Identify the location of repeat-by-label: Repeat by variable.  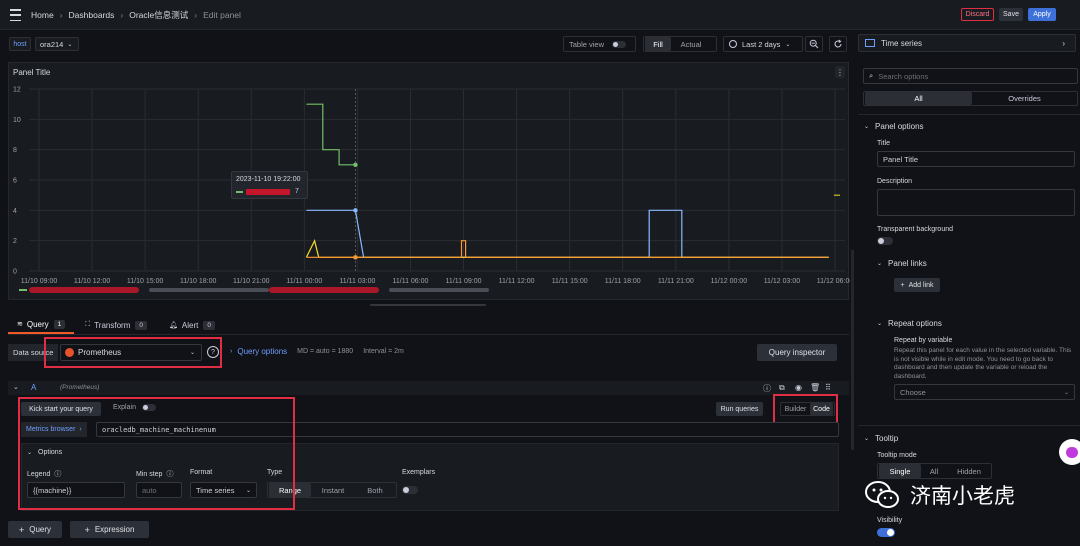
(923, 340).